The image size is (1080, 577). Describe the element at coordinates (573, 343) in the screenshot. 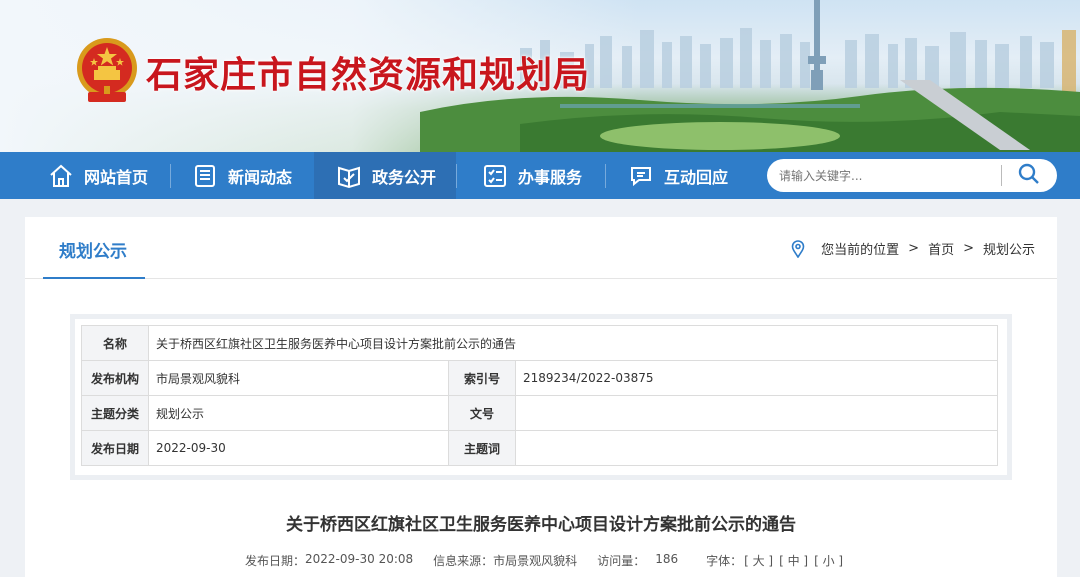

I see `name-value: 关于桥西区红旗社区卫生服务医养中心项目设计方案批前公示的通告` at that location.